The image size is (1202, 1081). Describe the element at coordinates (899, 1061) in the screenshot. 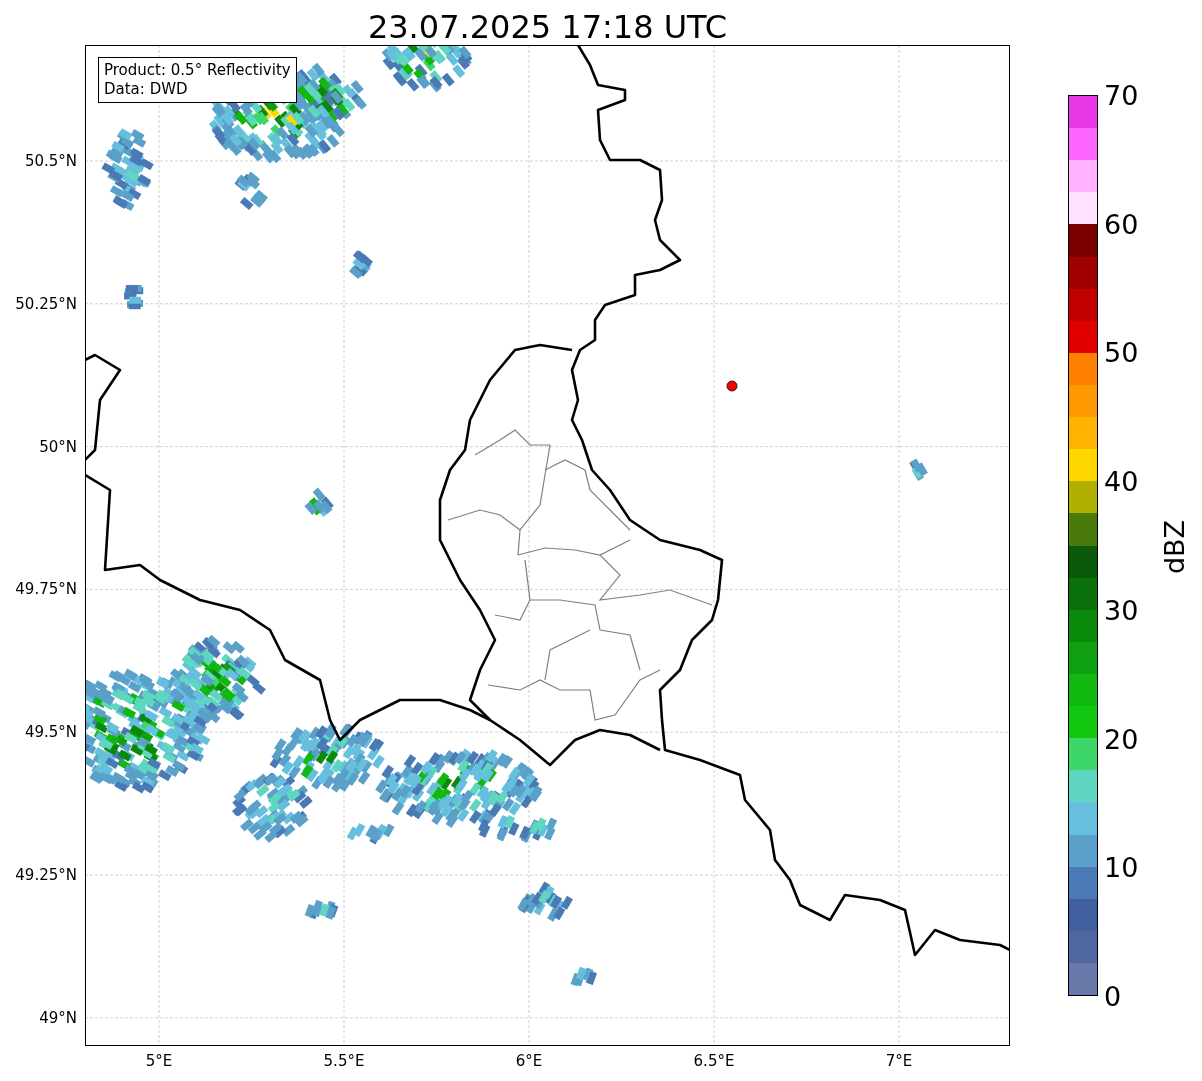

I see `longitude-label: 7°E` at that location.